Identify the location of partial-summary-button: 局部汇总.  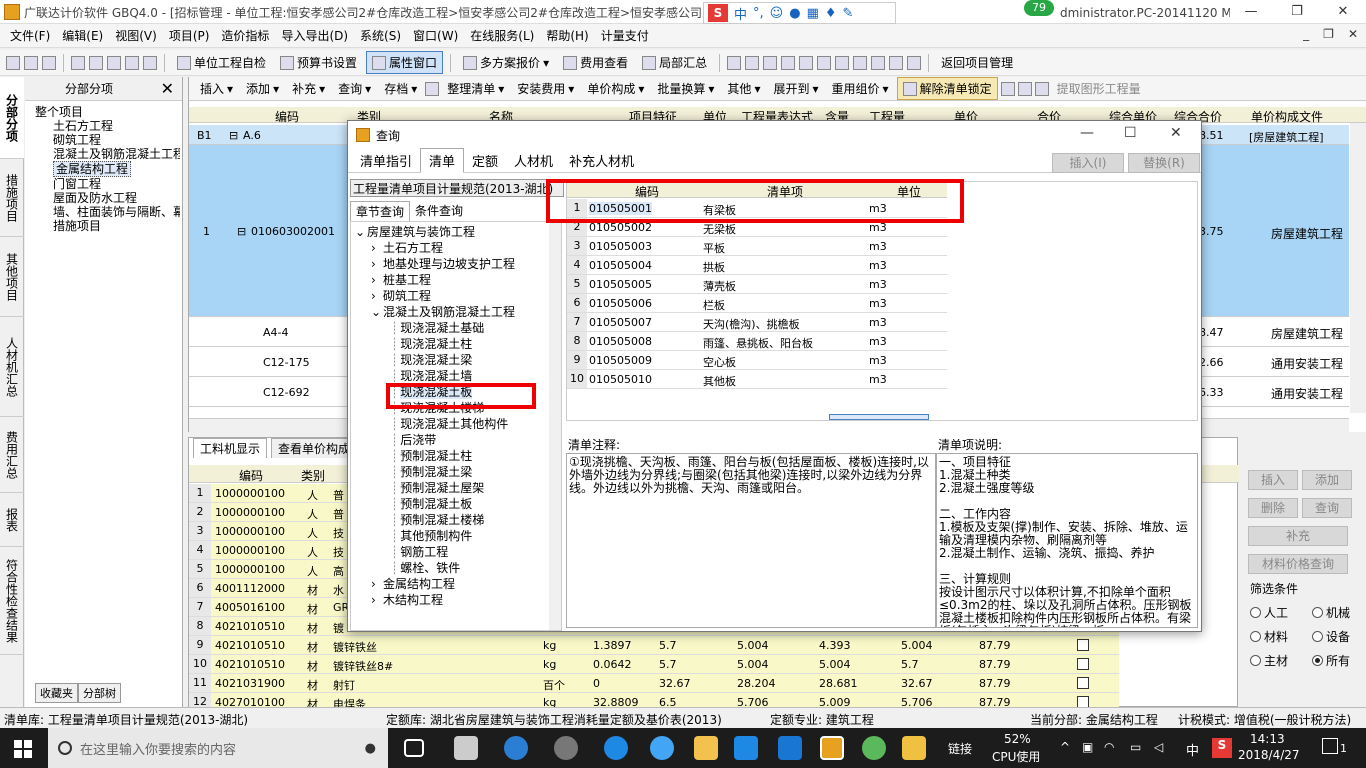
(674, 62).